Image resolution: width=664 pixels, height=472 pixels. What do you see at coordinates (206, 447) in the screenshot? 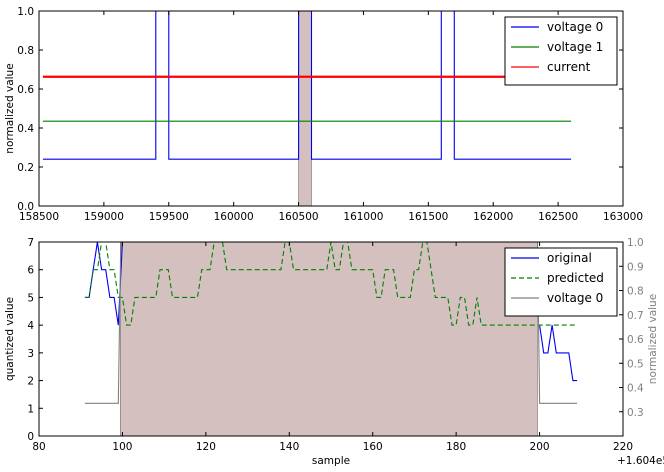
I see `x-tick-label: 120` at bounding box center [206, 447].